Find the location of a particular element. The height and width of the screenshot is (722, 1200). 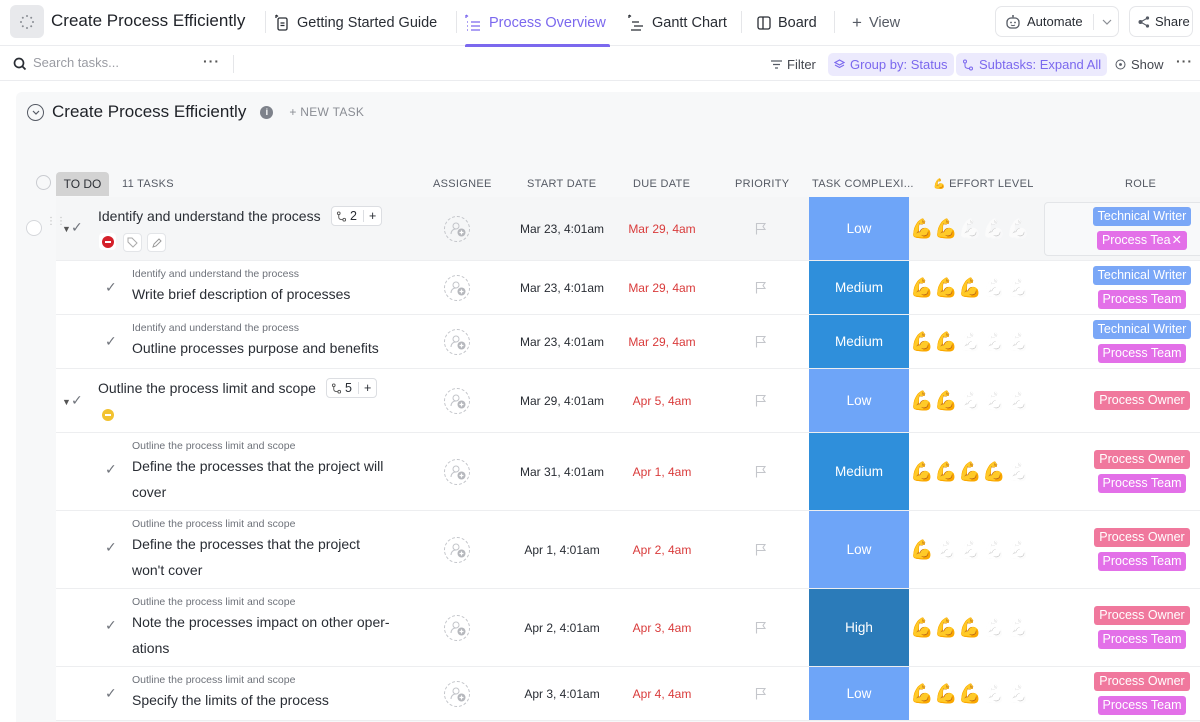

select-task-radio is located at coordinates (34, 228).